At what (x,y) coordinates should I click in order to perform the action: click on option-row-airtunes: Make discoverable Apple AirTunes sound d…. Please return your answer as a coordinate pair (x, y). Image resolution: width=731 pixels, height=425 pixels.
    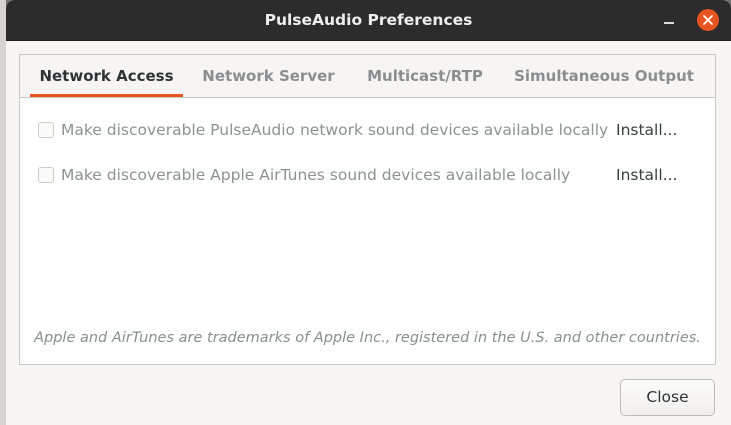
    Looking at the image, I should click on (367, 177).